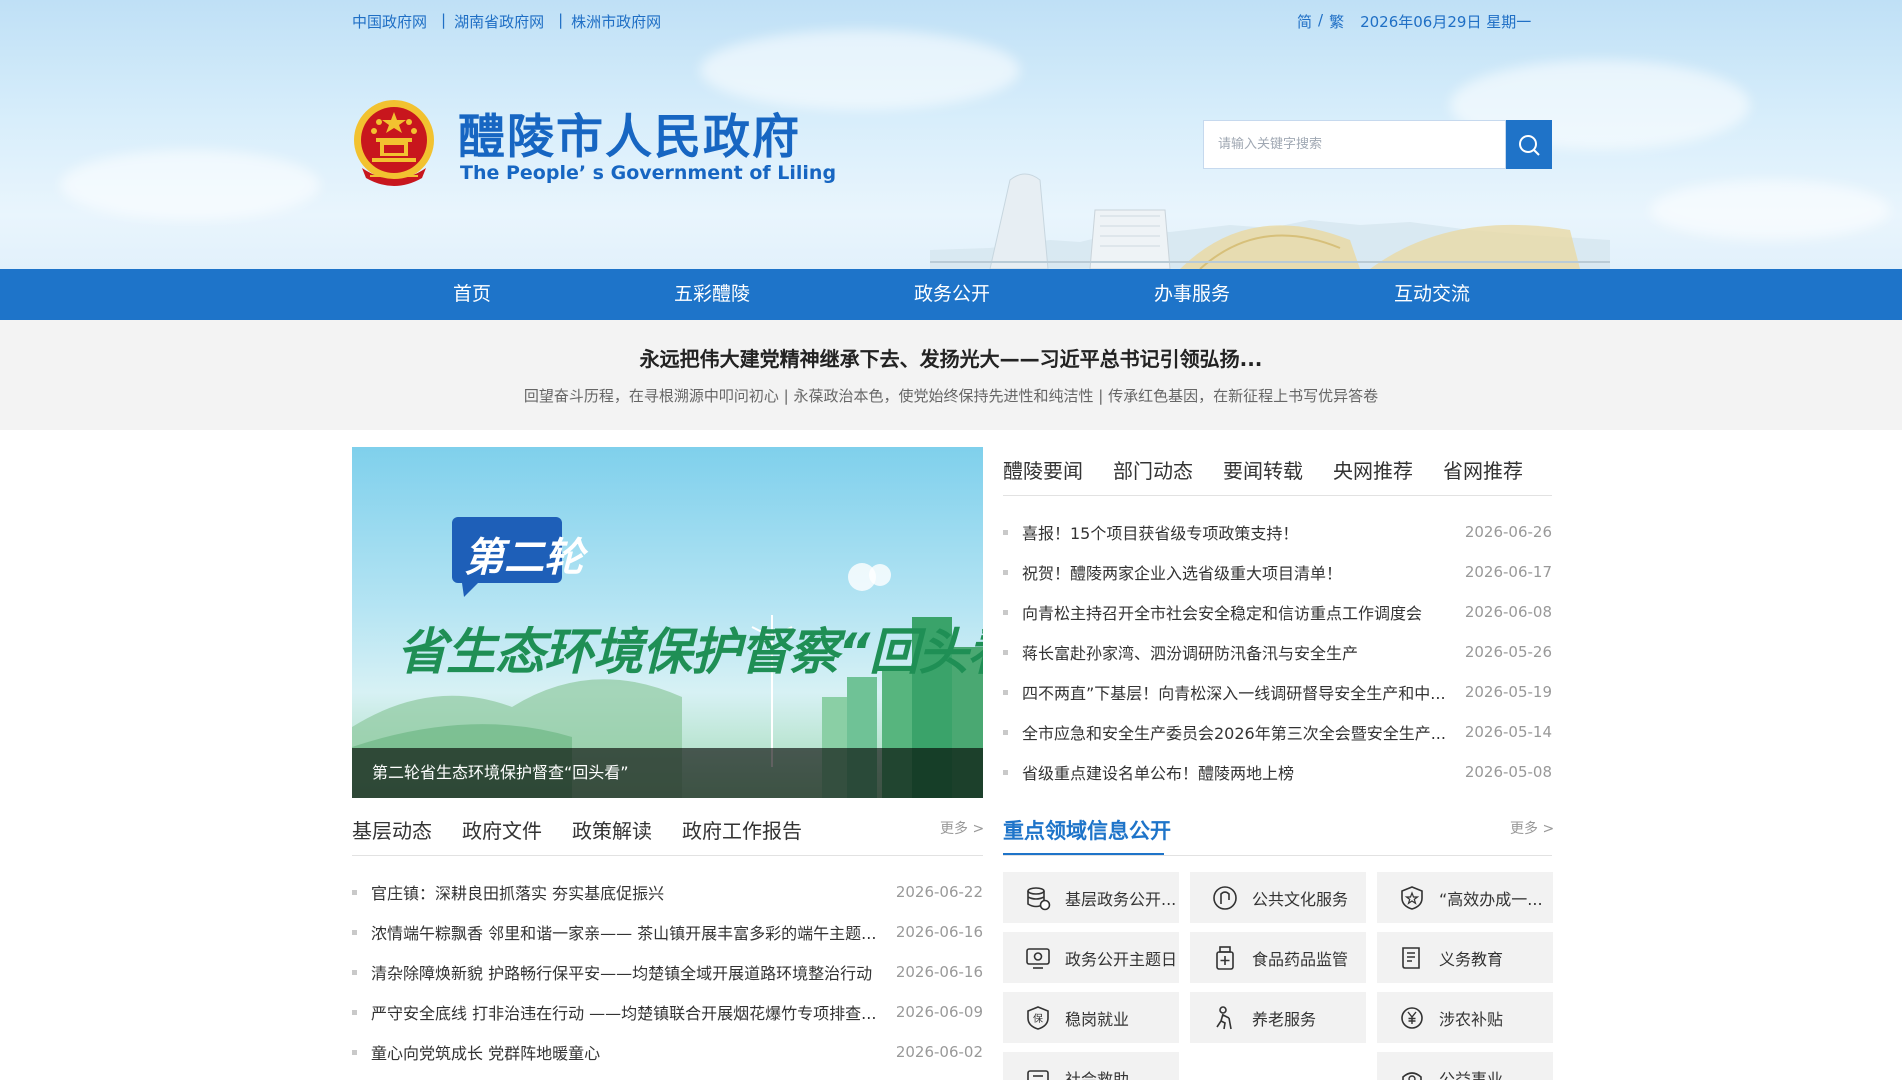 The height and width of the screenshot is (1080, 1902). What do you see at coordinates (524, 558) in the screenshot?
I see `feature-badge: 第二轮` at bounding box center [524, 558].